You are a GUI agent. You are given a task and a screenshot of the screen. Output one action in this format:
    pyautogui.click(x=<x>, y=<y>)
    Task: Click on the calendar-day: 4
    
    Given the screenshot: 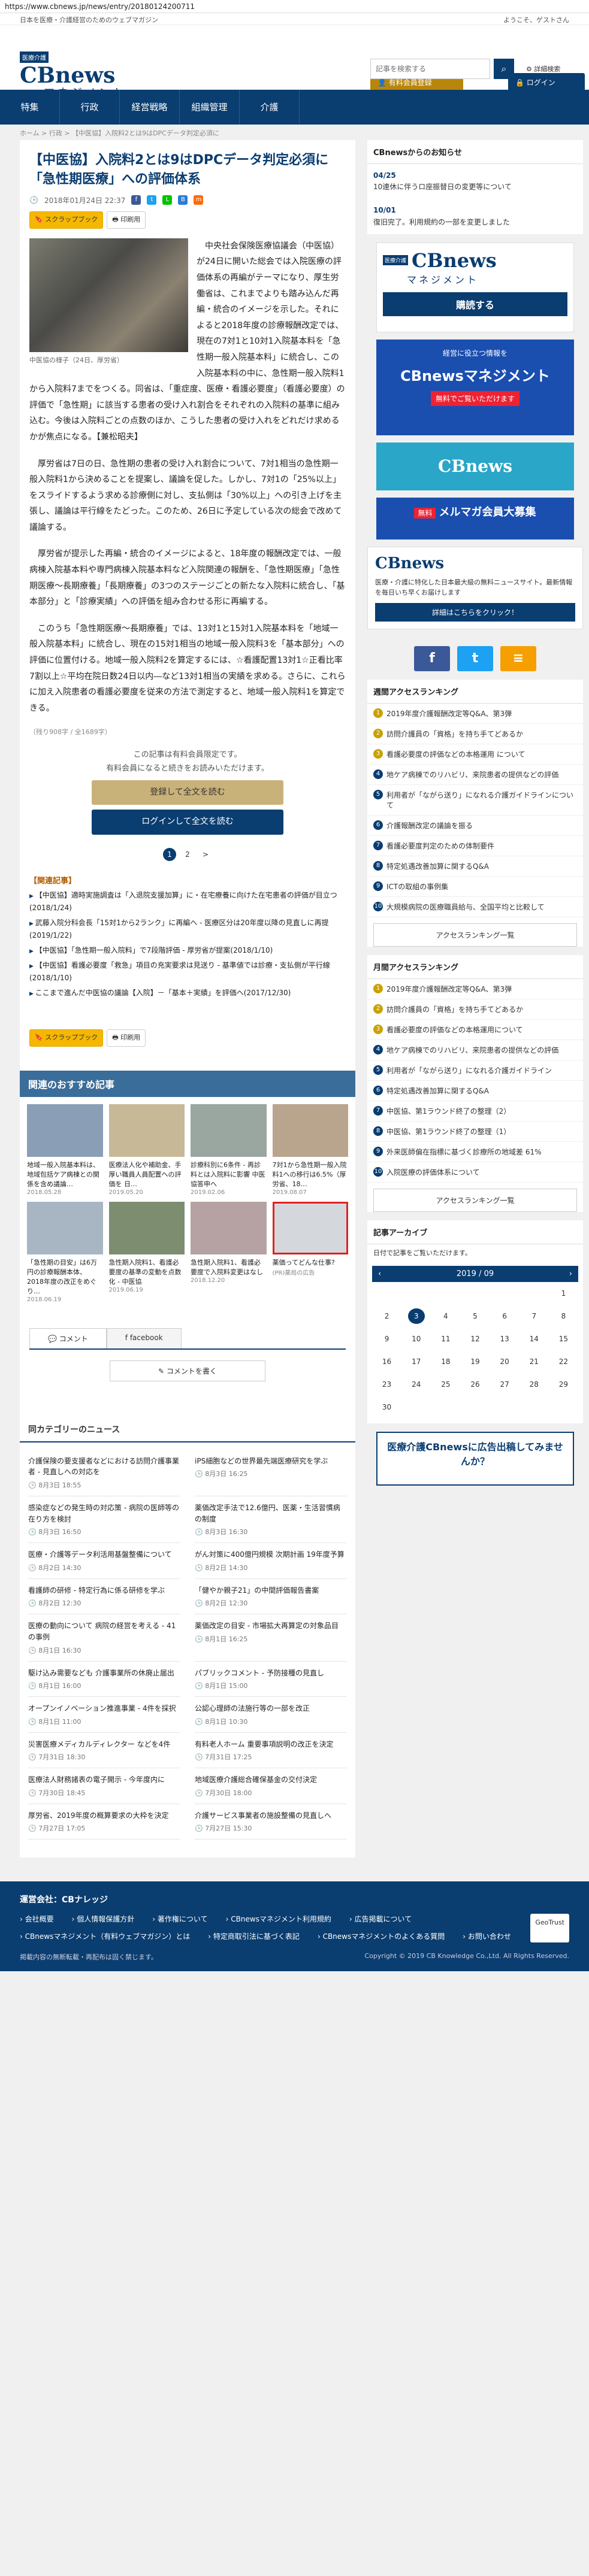 What is the action you would take?
    pyautogui.click(x=445, y=1316)
    